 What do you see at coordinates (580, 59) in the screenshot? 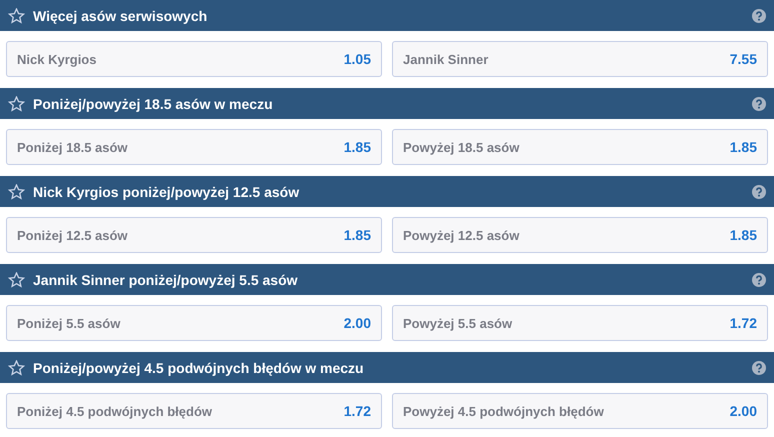
I see `odds-button: Jannik Sinner 7.55` at bounding box center [580, 59].